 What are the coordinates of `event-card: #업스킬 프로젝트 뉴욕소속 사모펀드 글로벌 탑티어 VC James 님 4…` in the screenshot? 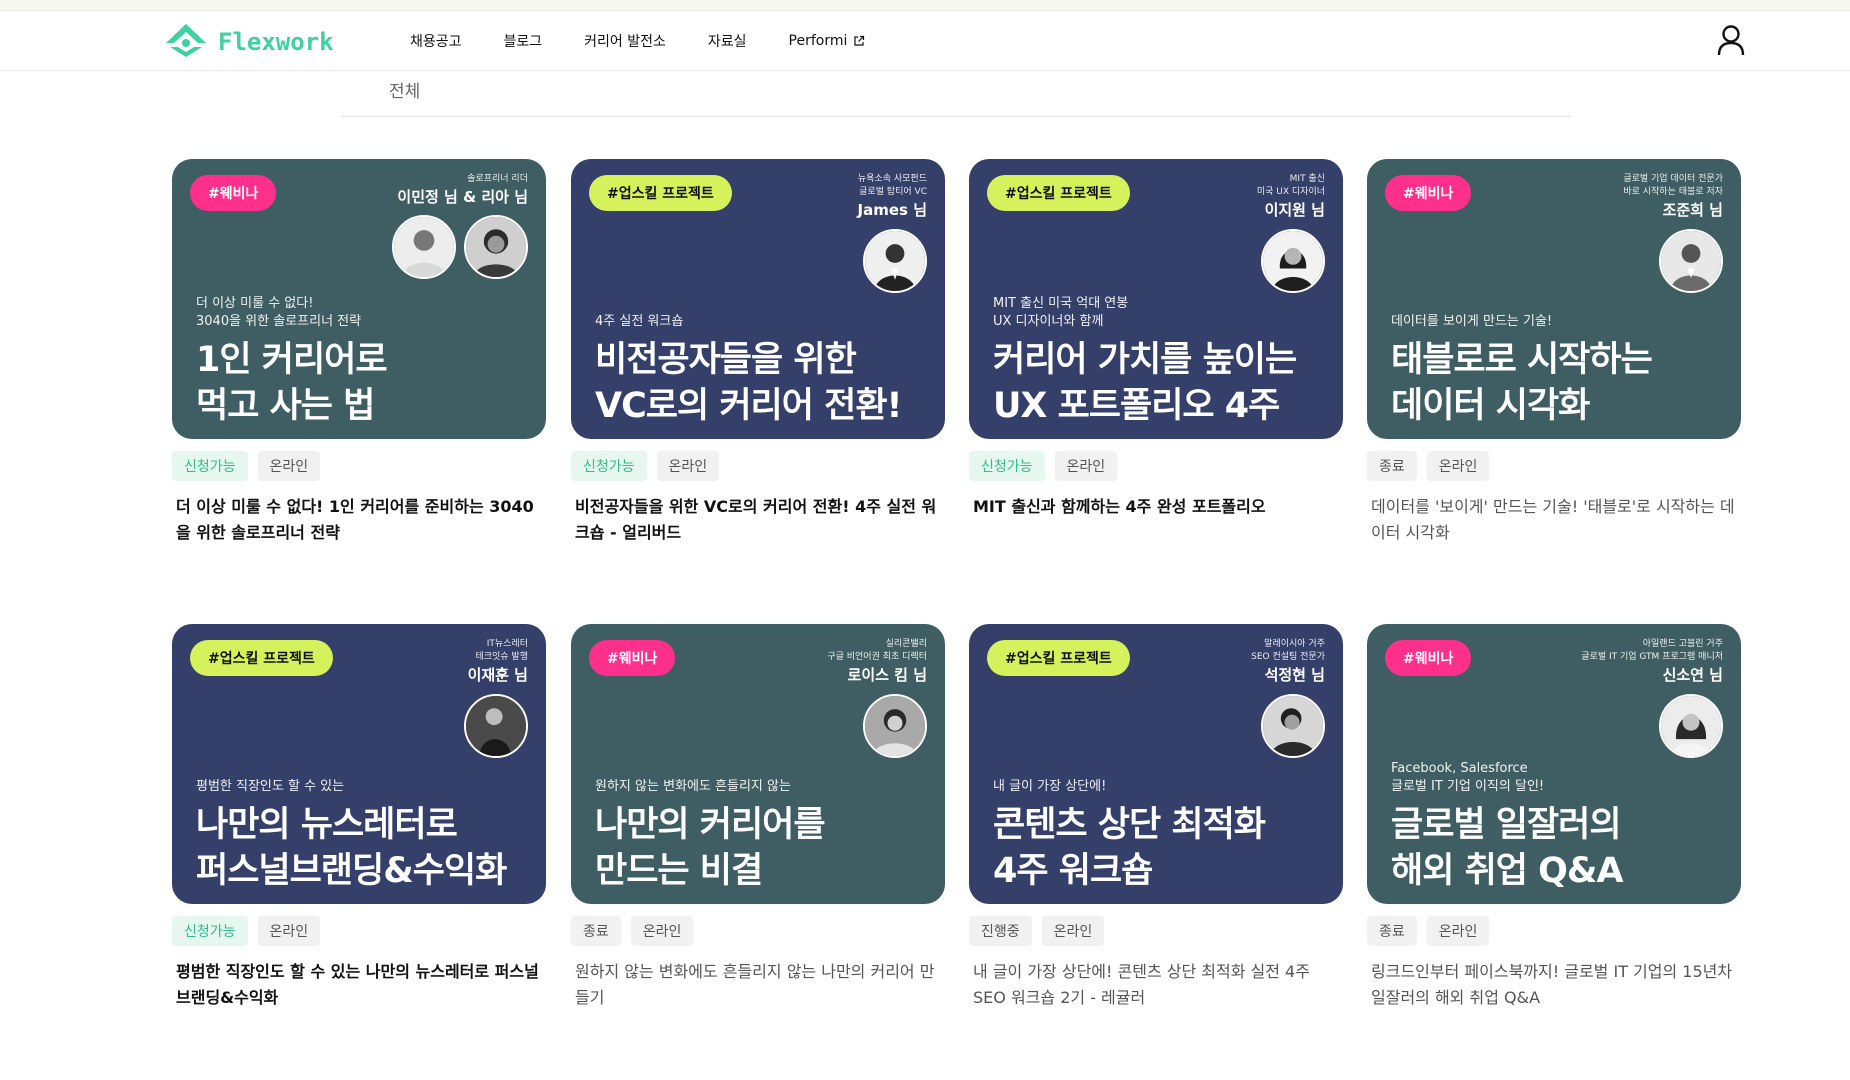 It's located at (758, 352).